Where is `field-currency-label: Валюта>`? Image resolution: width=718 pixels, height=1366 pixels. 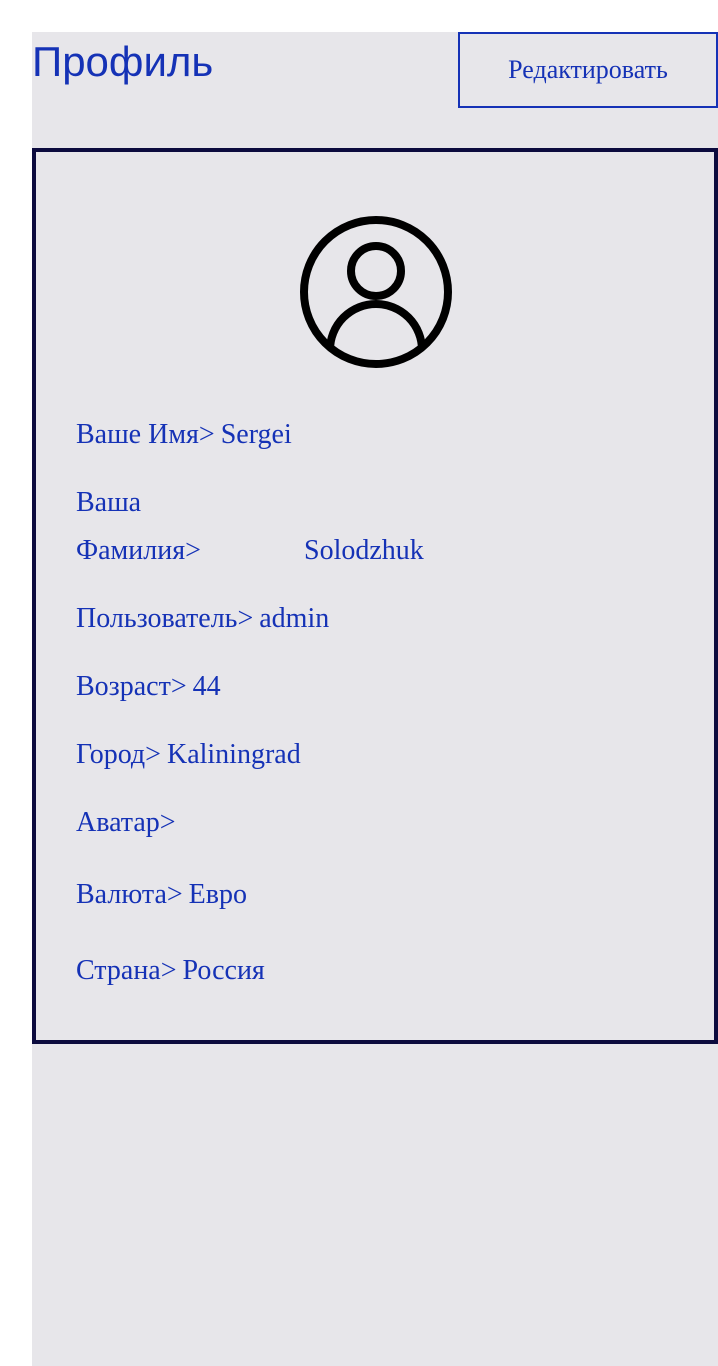 field-currency-label: Валюта> is located at coordinates (129, 894).